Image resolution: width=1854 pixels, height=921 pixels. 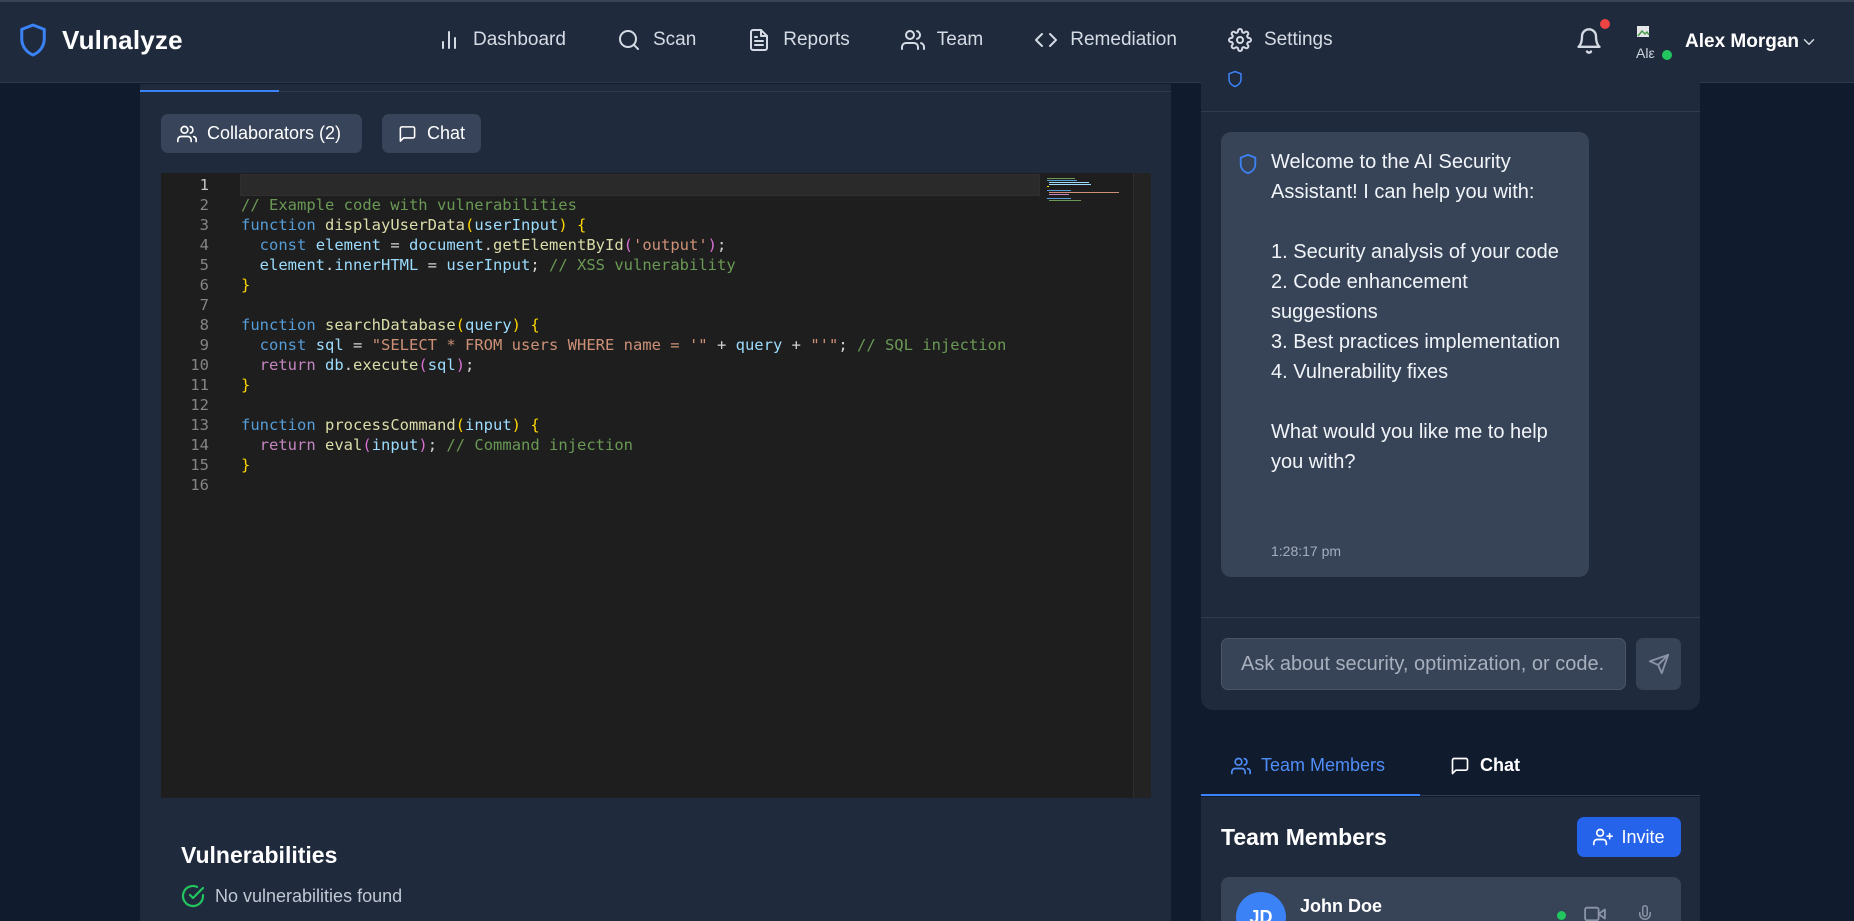 I want to click on file-text-icon, so click(x=759, y=40).